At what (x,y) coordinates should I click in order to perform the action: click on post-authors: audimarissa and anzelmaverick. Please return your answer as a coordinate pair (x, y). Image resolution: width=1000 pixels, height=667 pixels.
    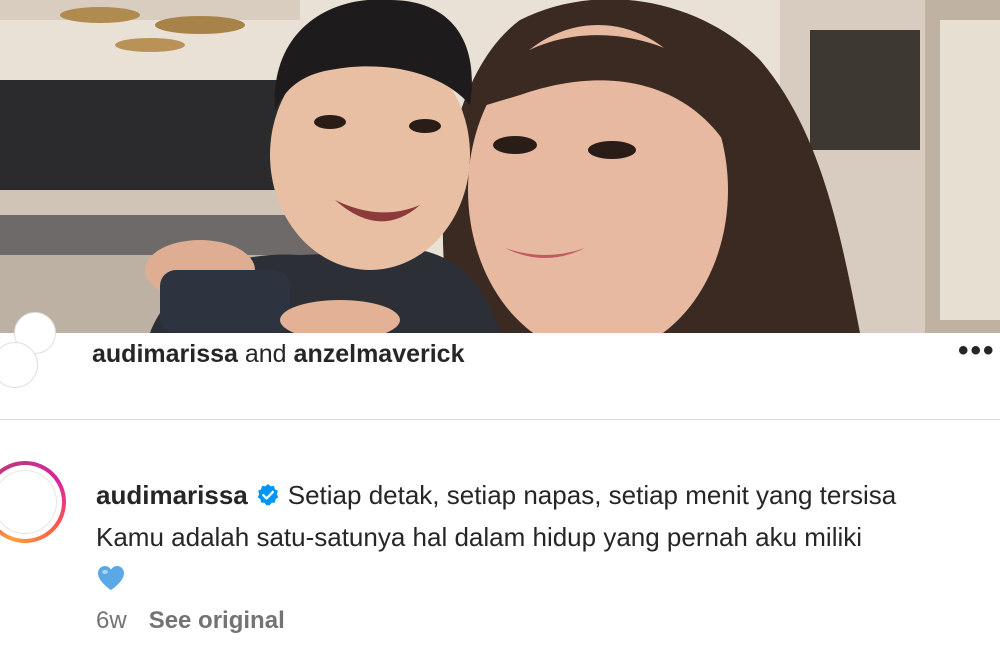
    Looking at the image, I should click on (278, 354).